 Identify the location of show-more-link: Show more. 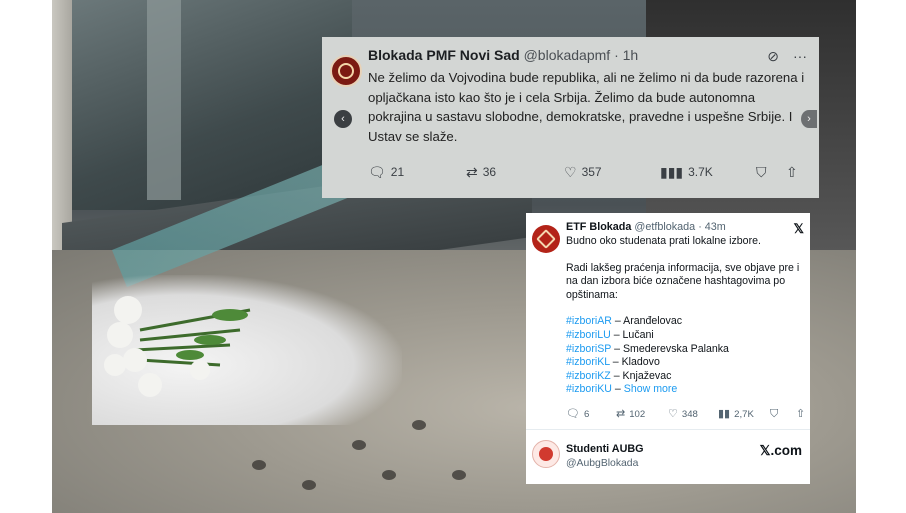
(651, 389).